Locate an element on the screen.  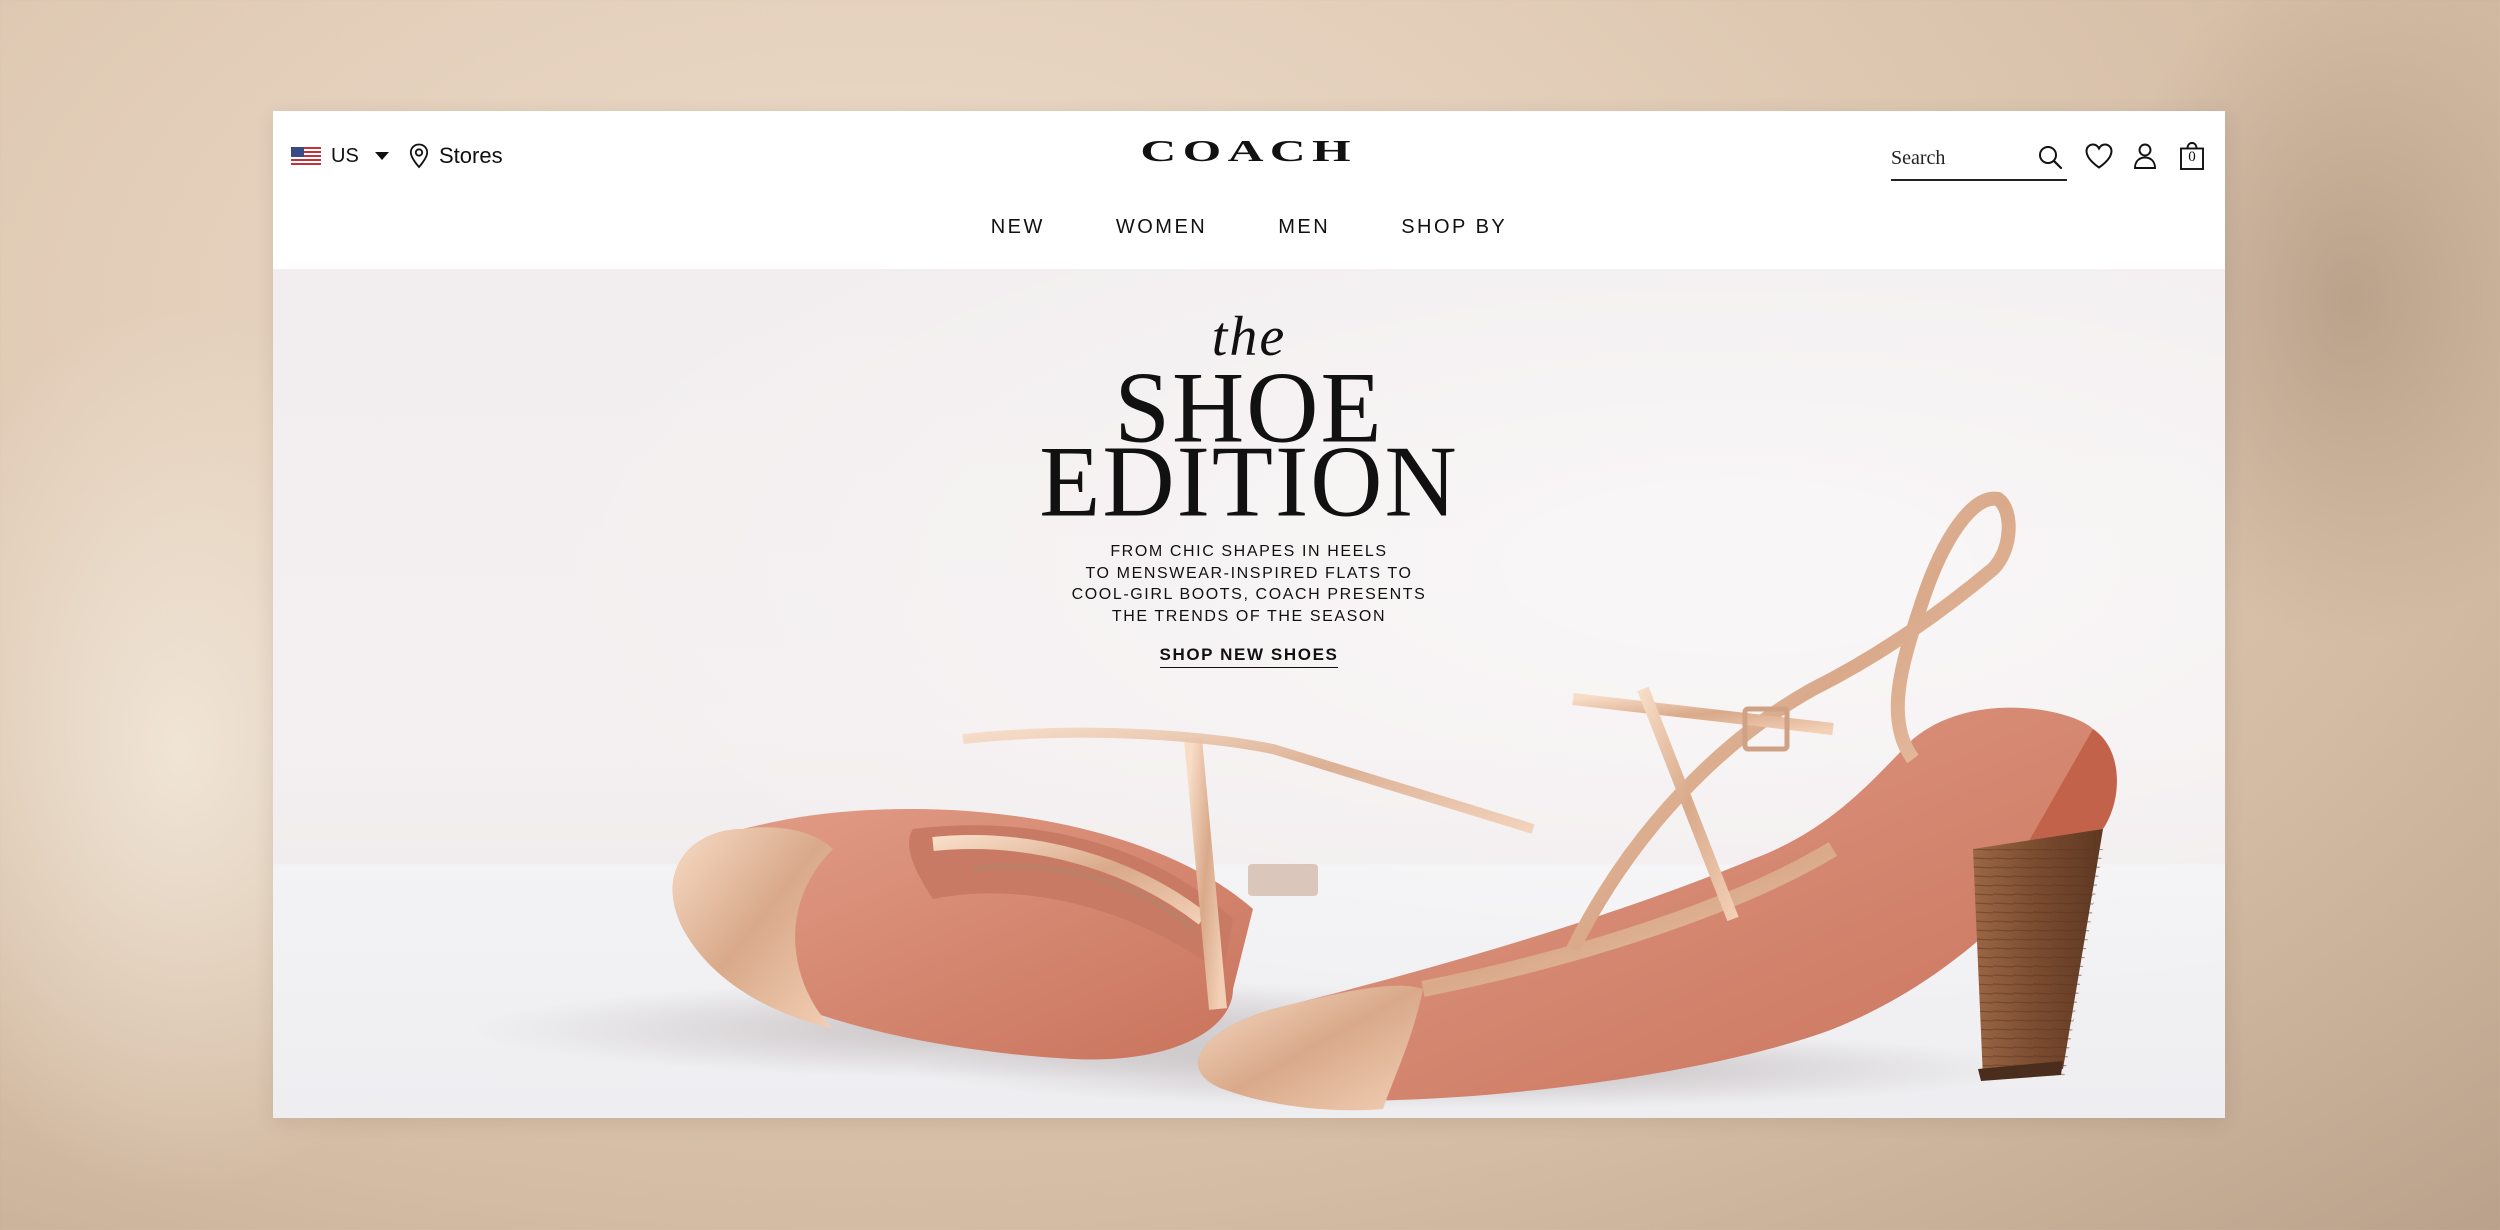
hero-description-line: TO MENSWEAR-INSPIRED FLATS TO is located at coordinates (1249, 573).